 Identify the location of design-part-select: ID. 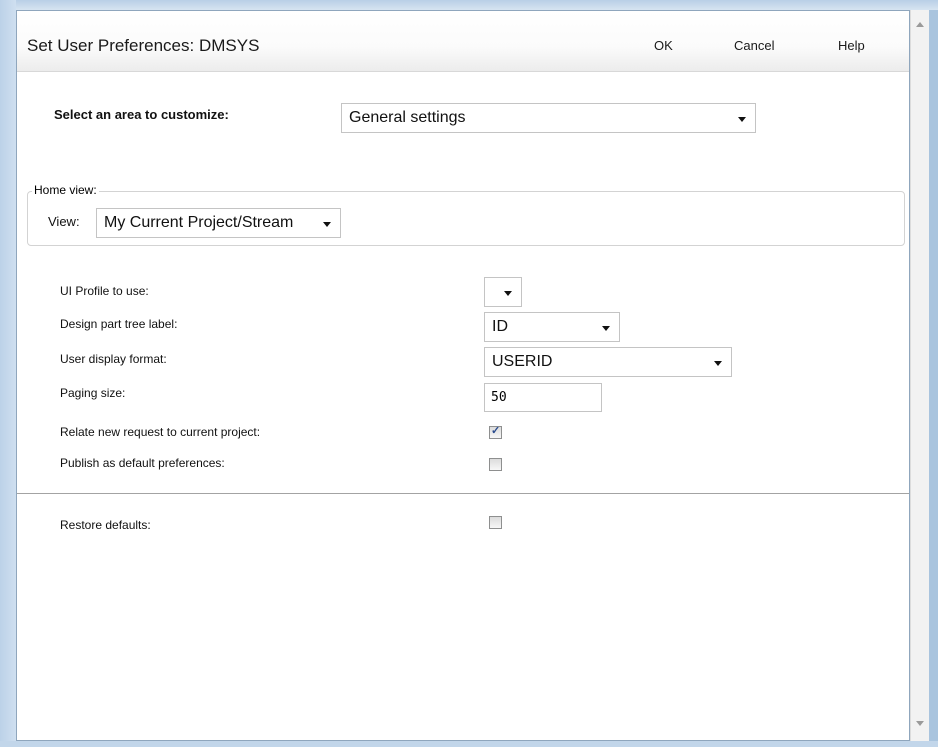
(552, 327).